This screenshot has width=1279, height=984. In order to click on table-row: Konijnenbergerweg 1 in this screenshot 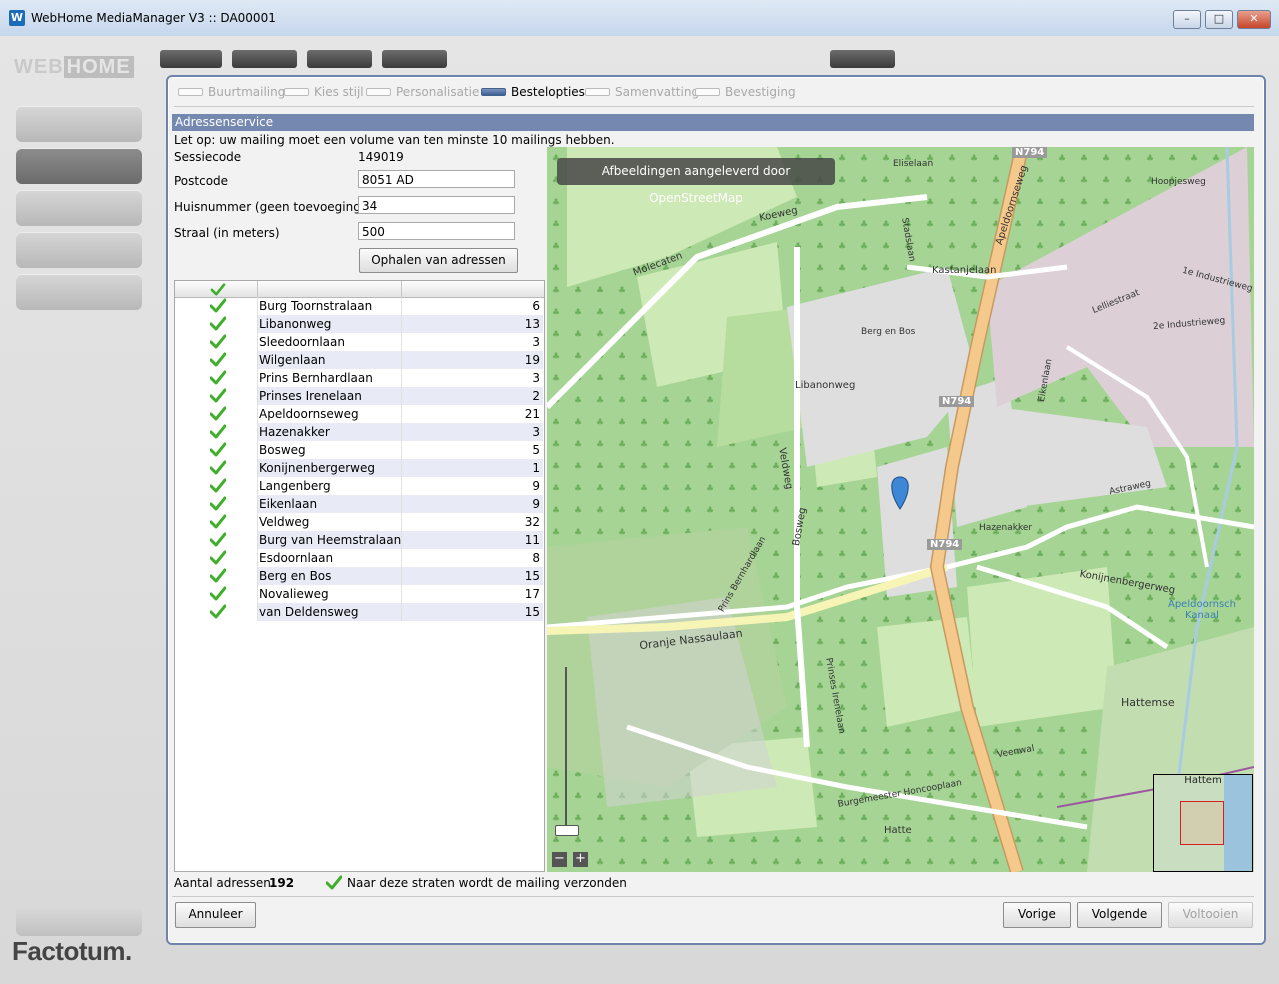, I will do `click(359, 468)`.